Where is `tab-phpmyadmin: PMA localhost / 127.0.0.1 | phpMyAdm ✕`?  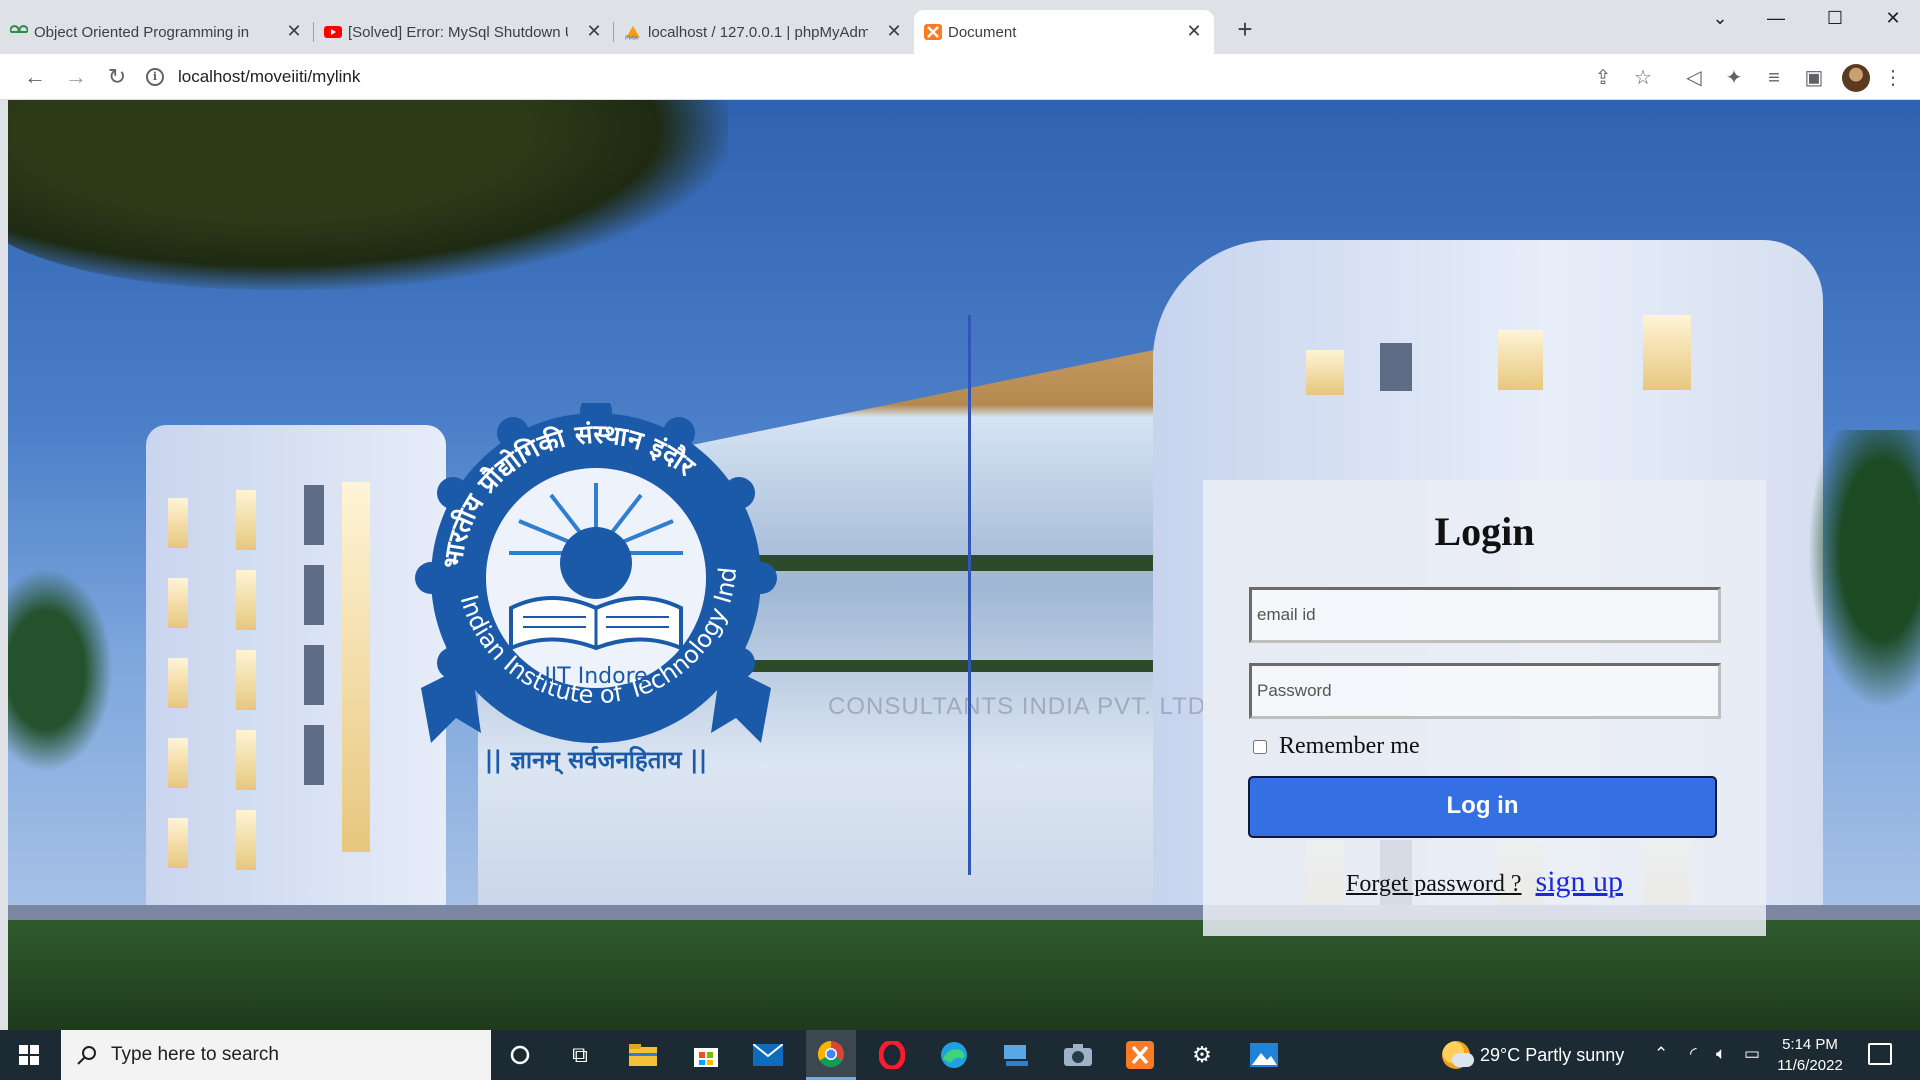
tab-phpmyadmin: PMA localhost / 127.0.0.1 | phpMyAdm ✕ is located at coordinates (764, 32).